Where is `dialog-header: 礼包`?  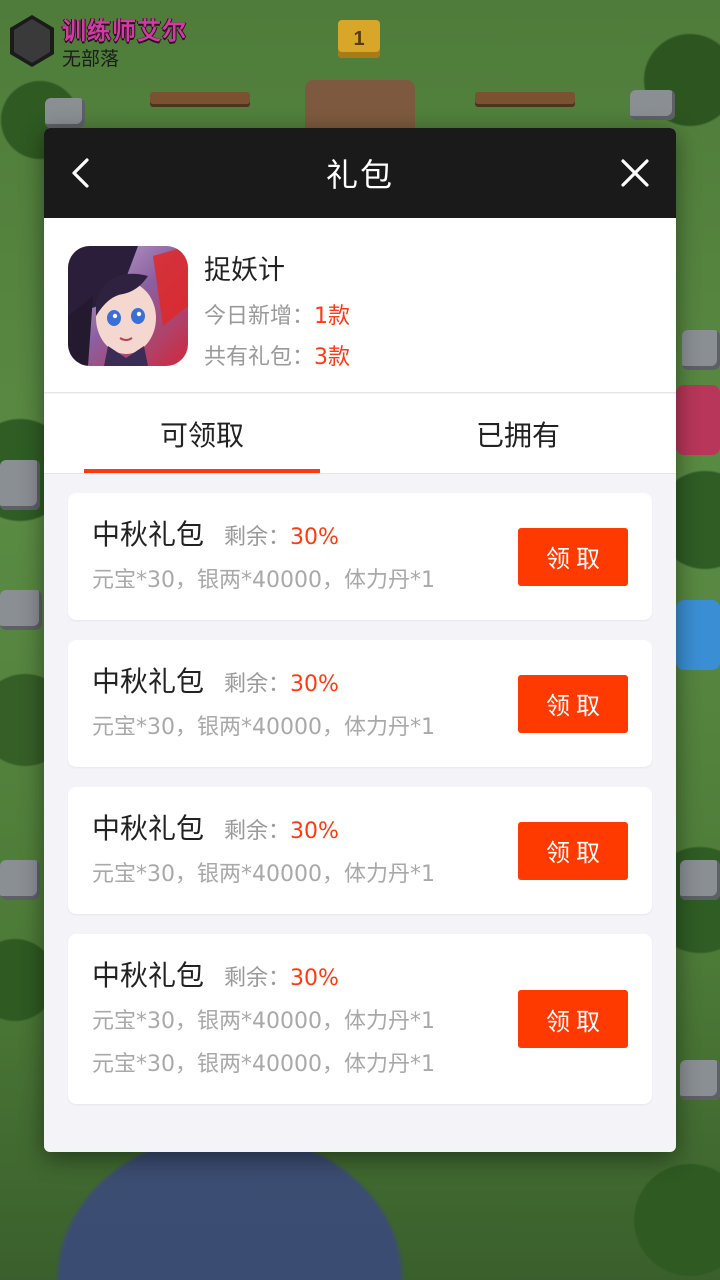 dialog-header: 礼包 is located at coordinates (360, 173).